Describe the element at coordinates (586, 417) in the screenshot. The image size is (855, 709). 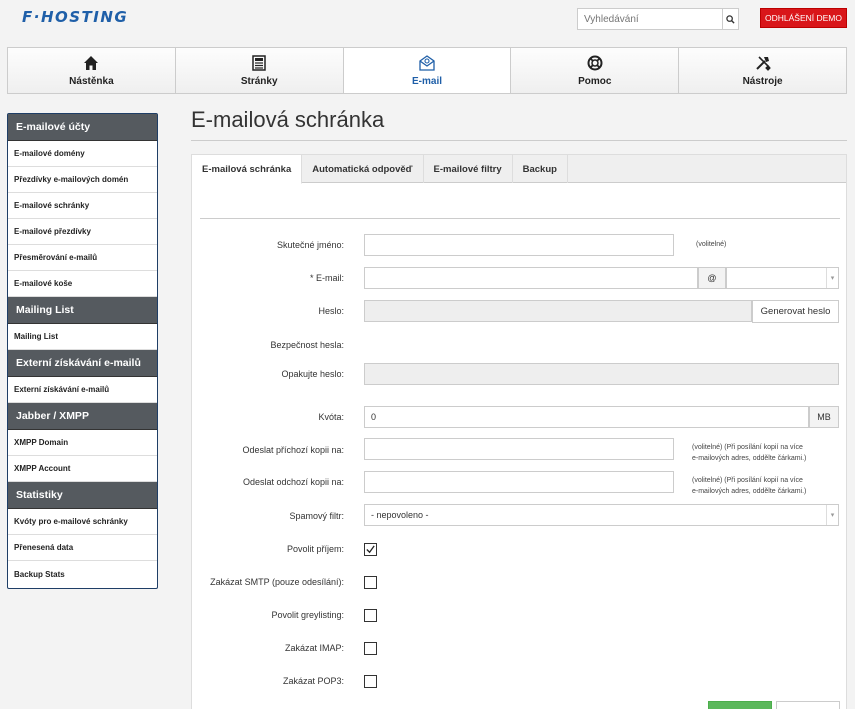
I see `quota-input` at that location.